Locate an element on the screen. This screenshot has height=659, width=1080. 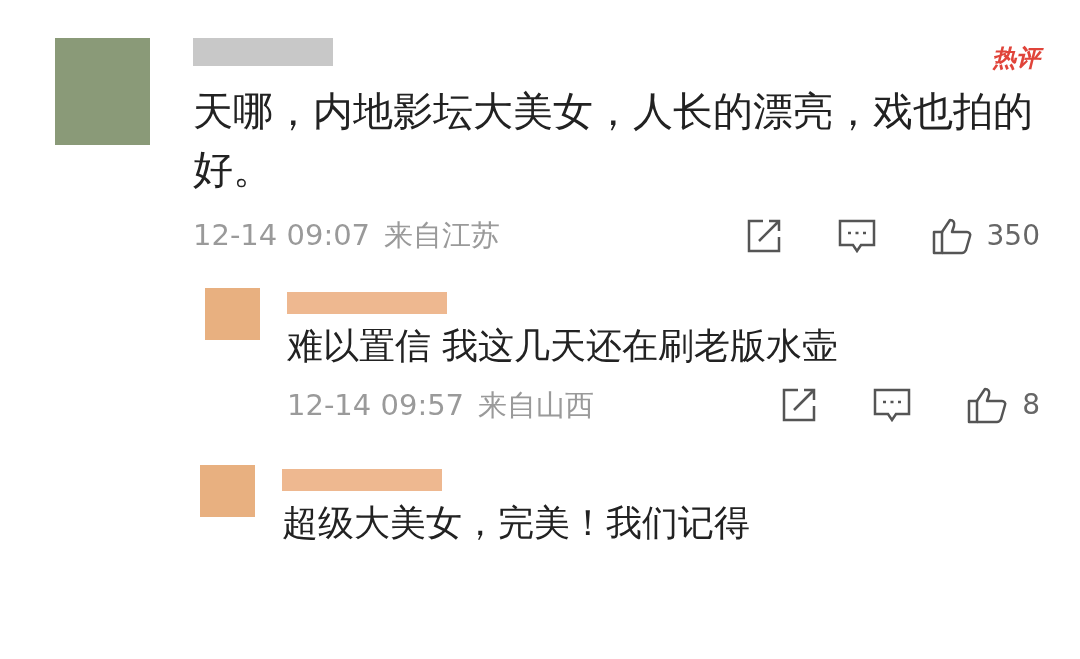
comment-text: 超级大美女，完美！我们记得 is located at coordinates (516, 523).